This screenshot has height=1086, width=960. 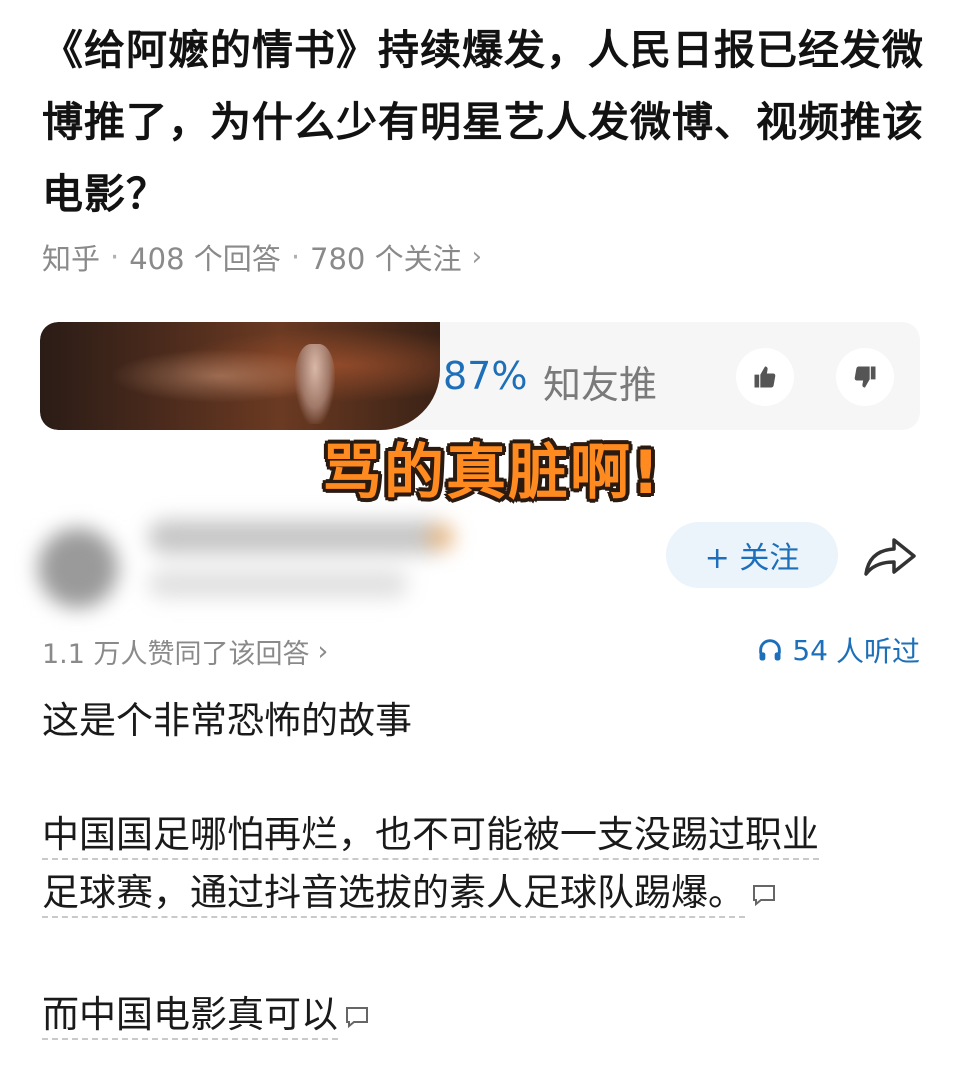 I want to click on headphones-icon, so click(x=770, y=650).